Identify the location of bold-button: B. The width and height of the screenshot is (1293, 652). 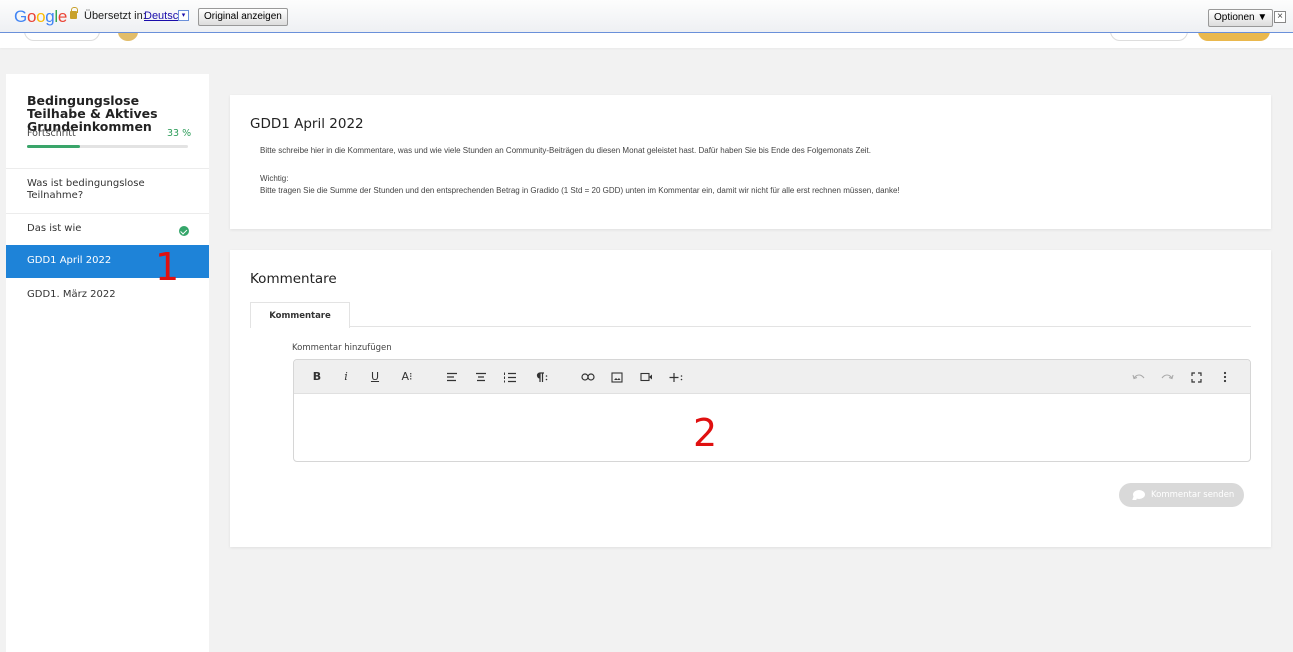
(317, 377).